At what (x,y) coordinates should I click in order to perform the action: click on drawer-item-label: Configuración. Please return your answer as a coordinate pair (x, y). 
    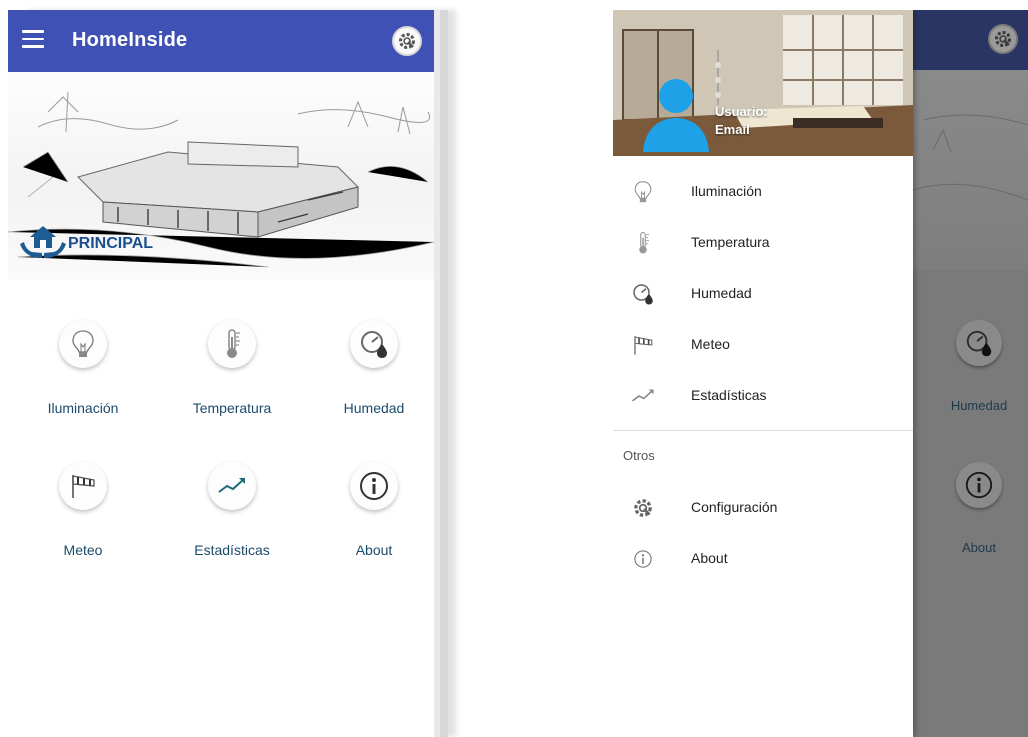
    Looking at the image, I should click on (734, 507).